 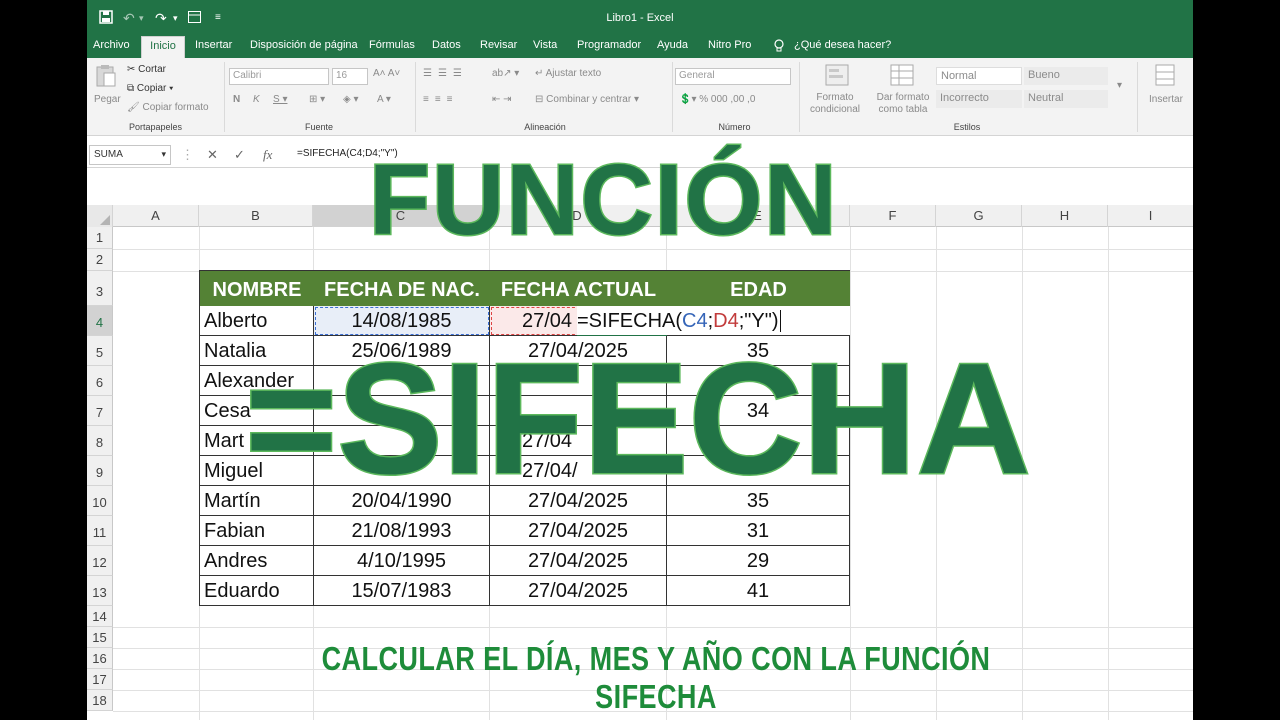 What do you see at coordinates (1065, 216) in the screenshot?
I see `column-header-h: H` at bounding box center [1065, 216].